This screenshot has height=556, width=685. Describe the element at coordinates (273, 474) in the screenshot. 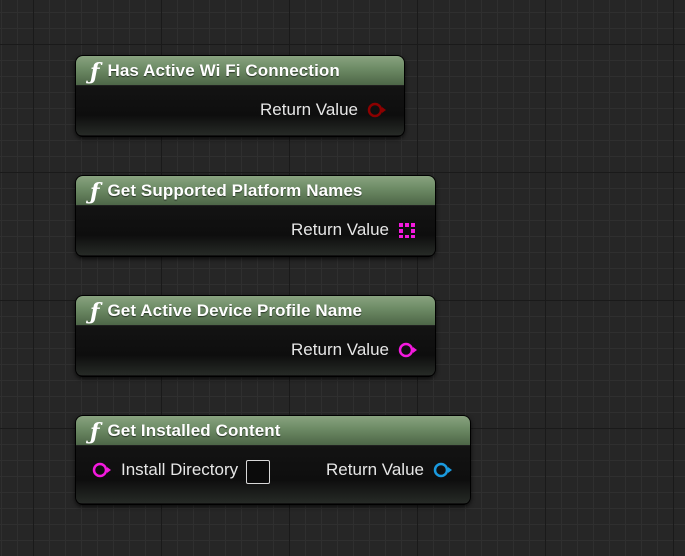

I see `node-body: Install Directory Return Value` at that location.